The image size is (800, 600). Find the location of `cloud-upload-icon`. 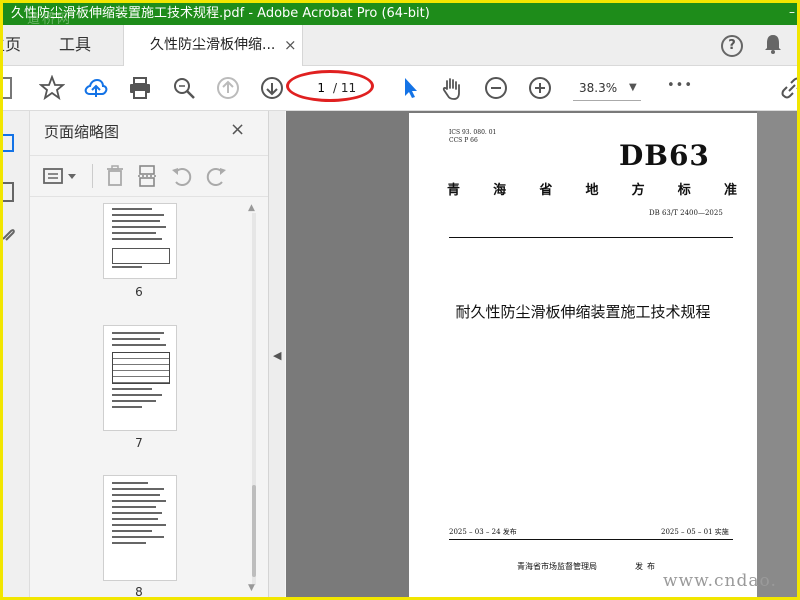

cloud-upload-icon is located at coordinates (96, 88).